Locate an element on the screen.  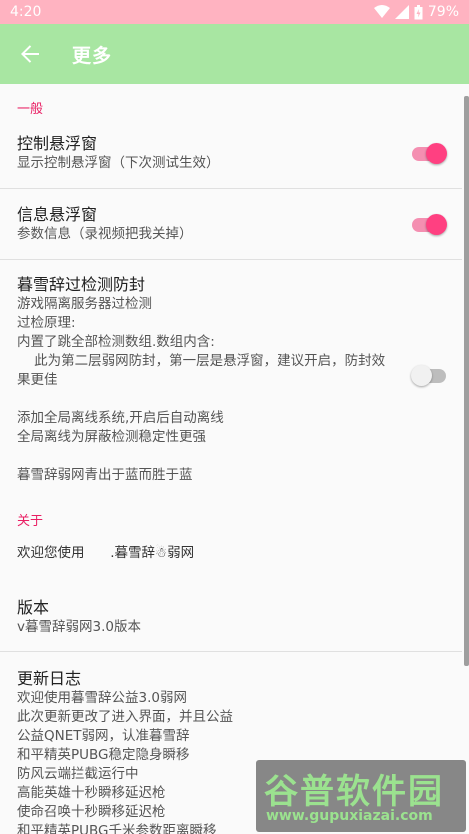
wifi-icon is located at coordinates (381, 11).